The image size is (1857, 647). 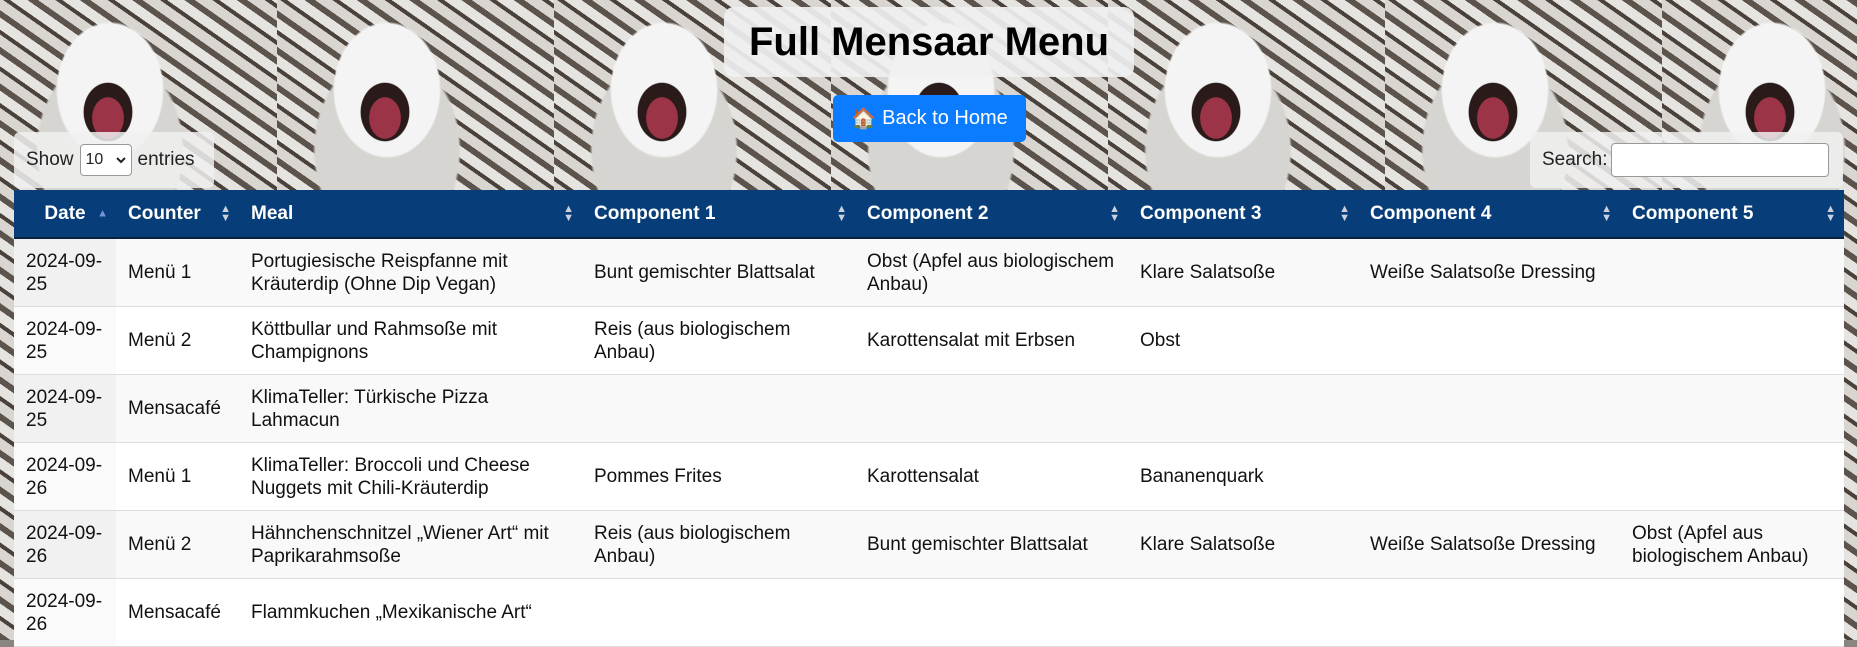 I want to click on column-header-label: Component 5, so click(x=1693, y=213).